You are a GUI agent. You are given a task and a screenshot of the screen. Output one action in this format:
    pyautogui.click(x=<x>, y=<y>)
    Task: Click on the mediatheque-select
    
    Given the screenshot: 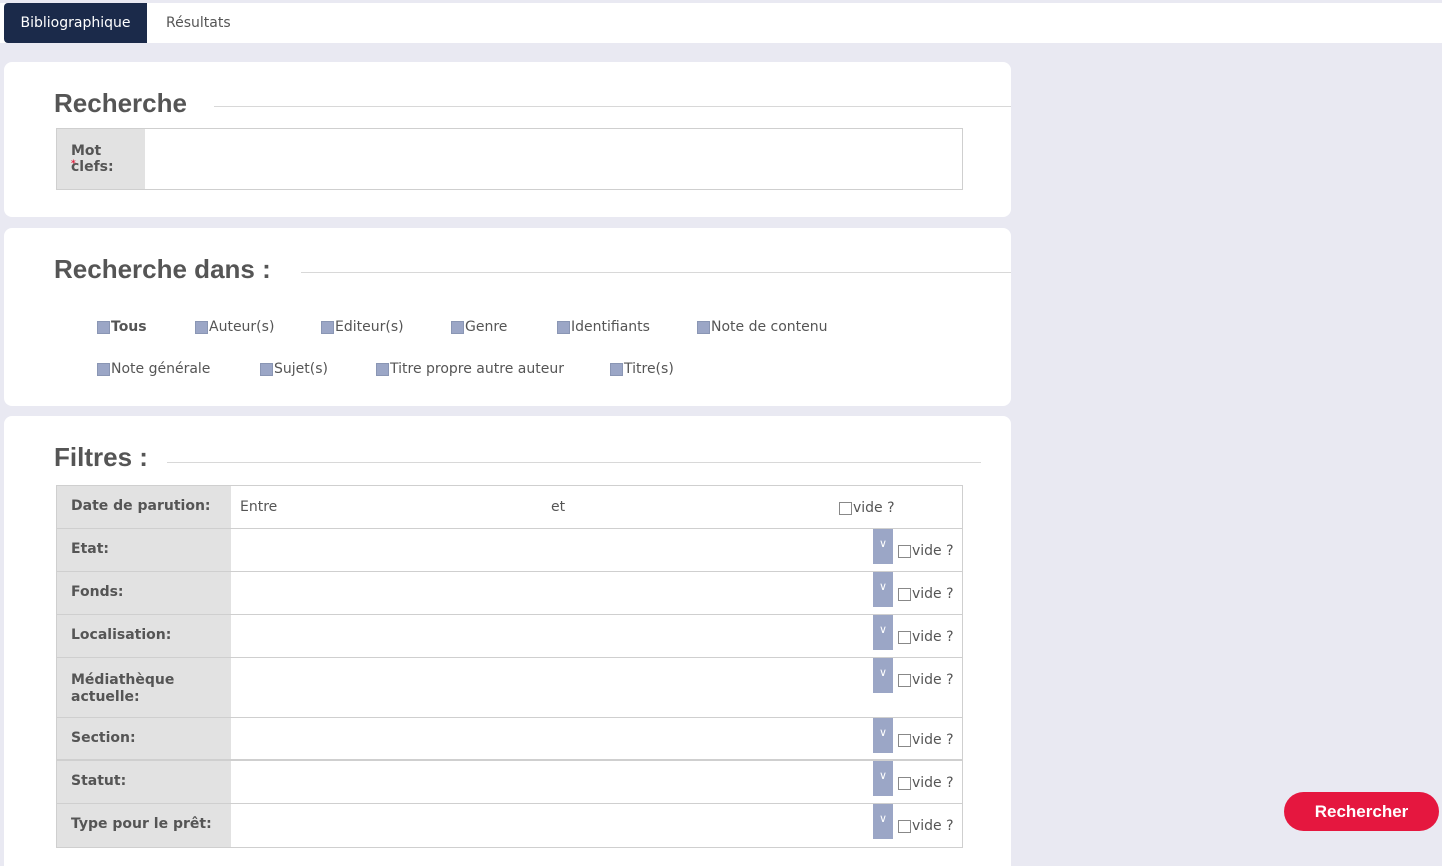 What is the action you would take?
    pyautogui.click(x=552, y=687)
    